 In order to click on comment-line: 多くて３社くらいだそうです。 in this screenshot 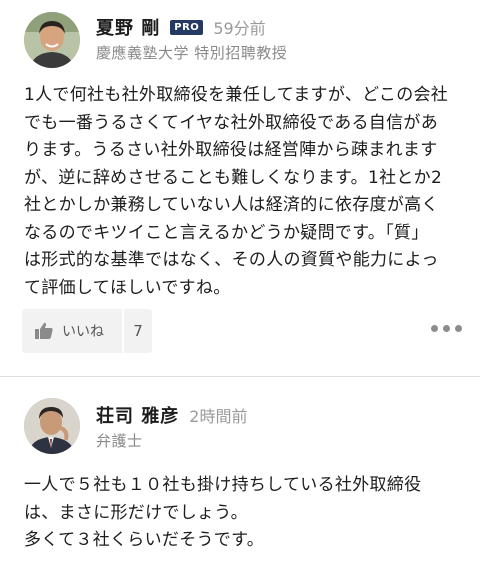, I will do `click(144, 540)`.